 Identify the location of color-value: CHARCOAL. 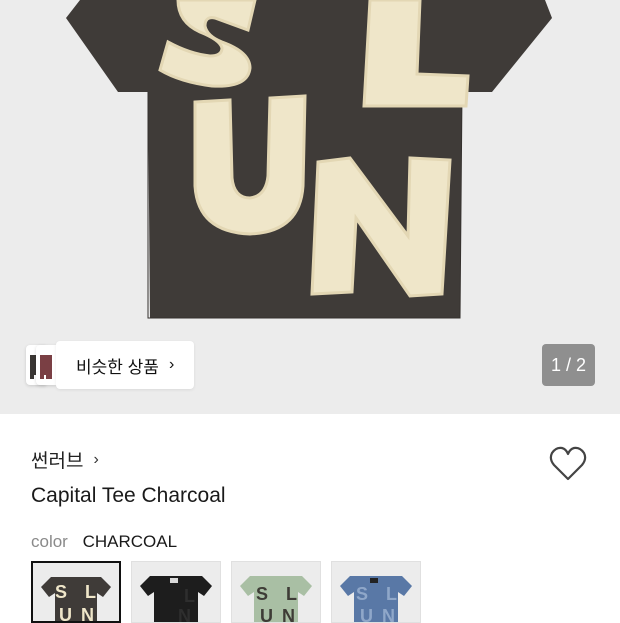
(130, 541).